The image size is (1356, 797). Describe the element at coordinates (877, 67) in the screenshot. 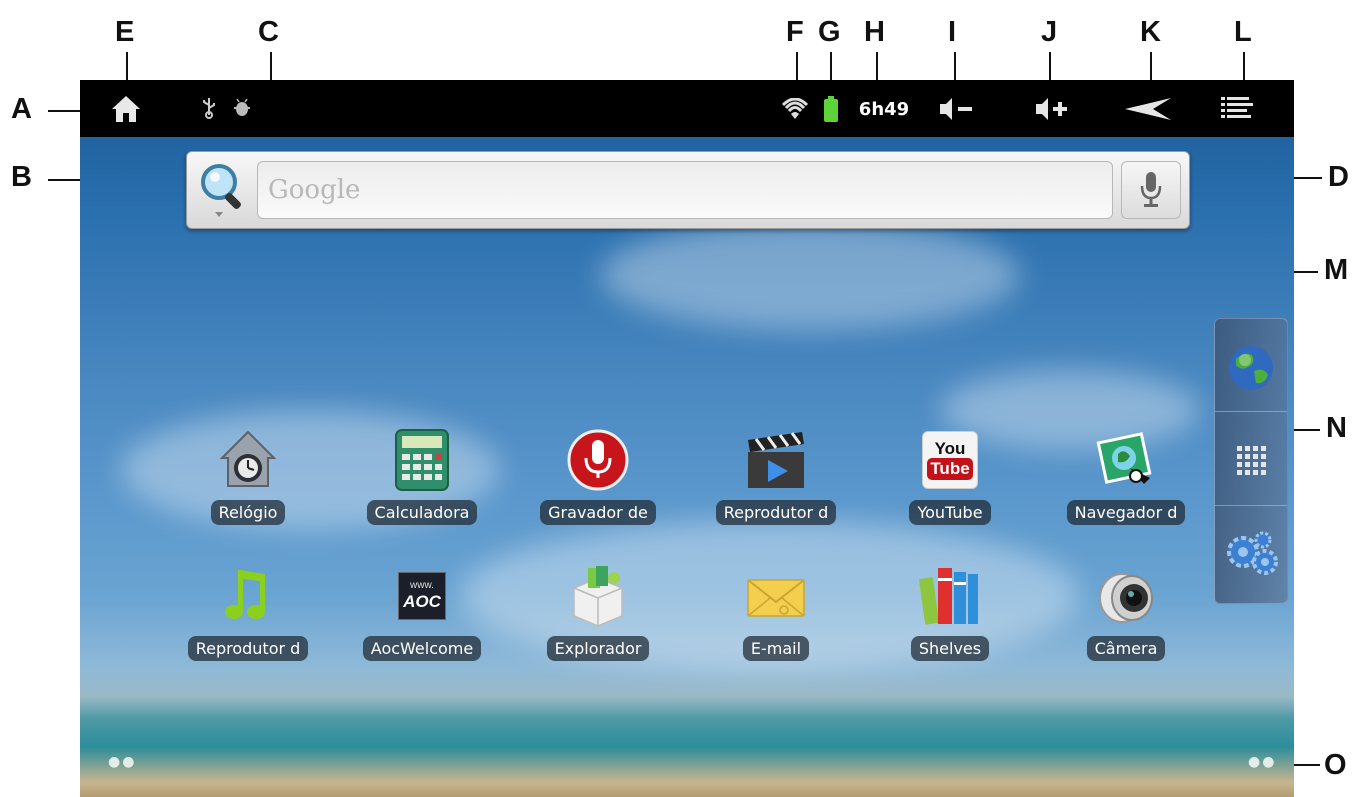

I see `callout-h-line` at that location.